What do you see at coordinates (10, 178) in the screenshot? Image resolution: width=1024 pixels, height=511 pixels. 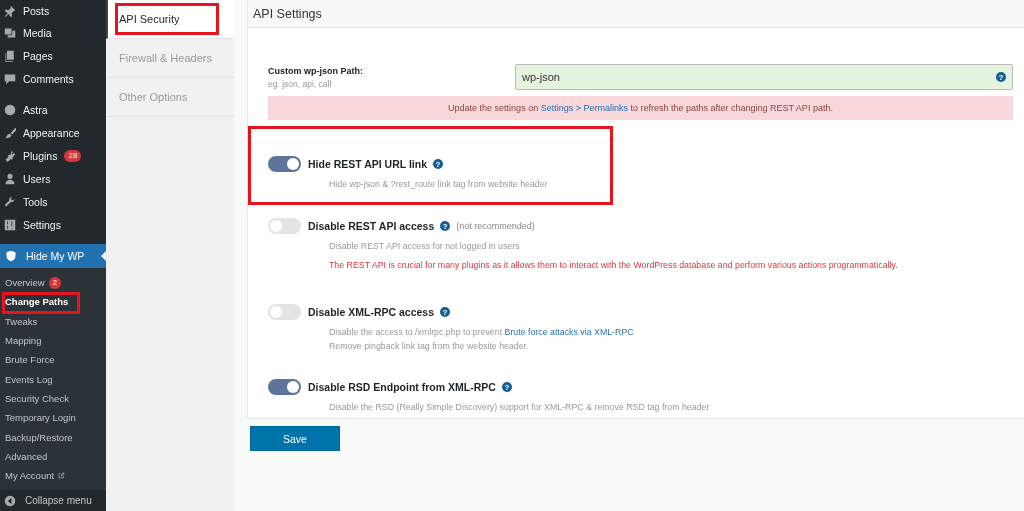 I see `user-icon` at bounding box center [10, 178].